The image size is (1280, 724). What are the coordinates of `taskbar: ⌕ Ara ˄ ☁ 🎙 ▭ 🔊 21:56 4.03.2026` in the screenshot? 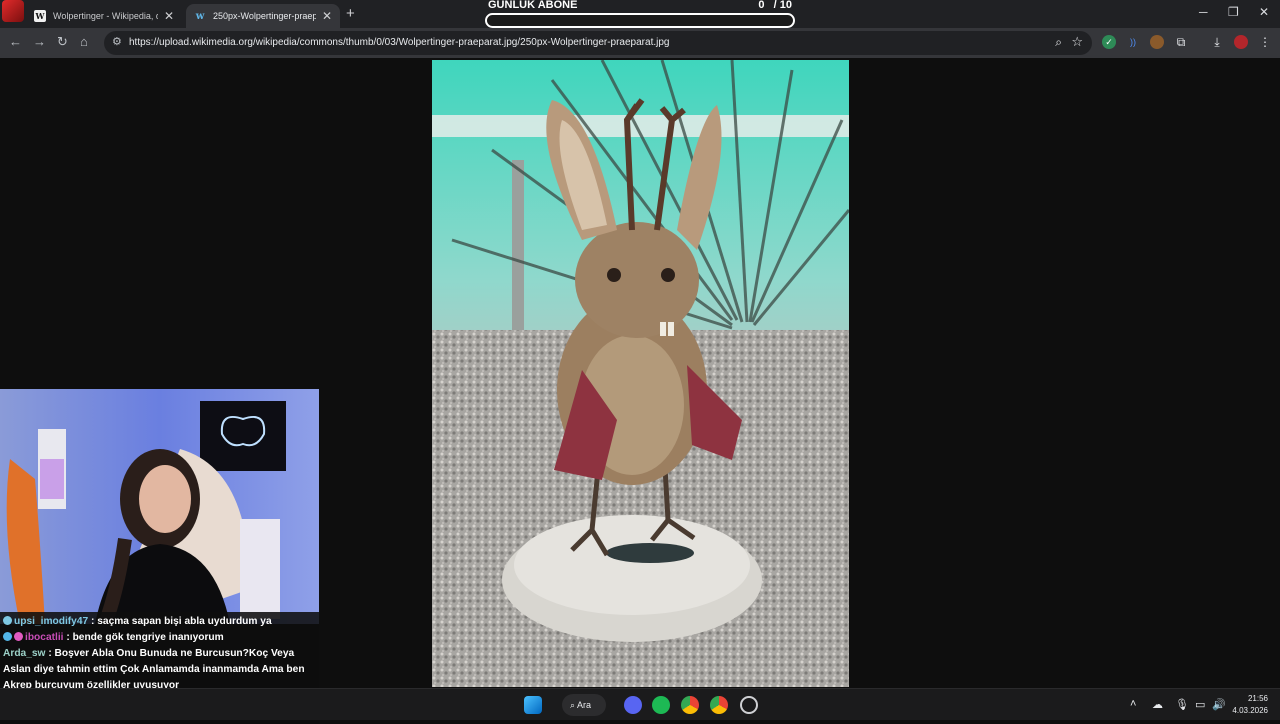 It's located at (640, 704).